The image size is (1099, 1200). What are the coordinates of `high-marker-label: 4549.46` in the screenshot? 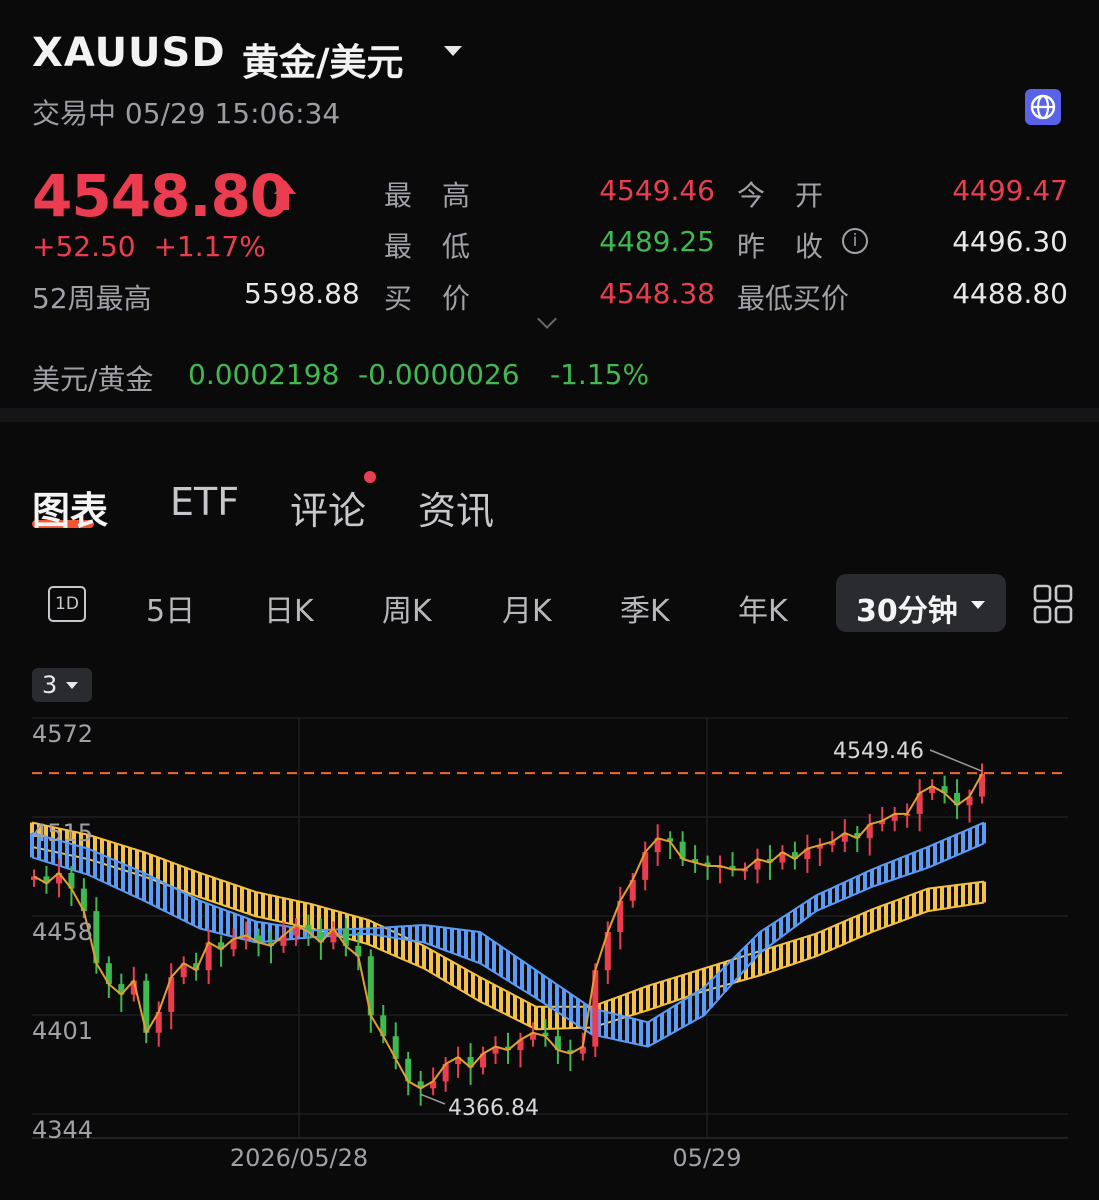 It's located at (878, 751).